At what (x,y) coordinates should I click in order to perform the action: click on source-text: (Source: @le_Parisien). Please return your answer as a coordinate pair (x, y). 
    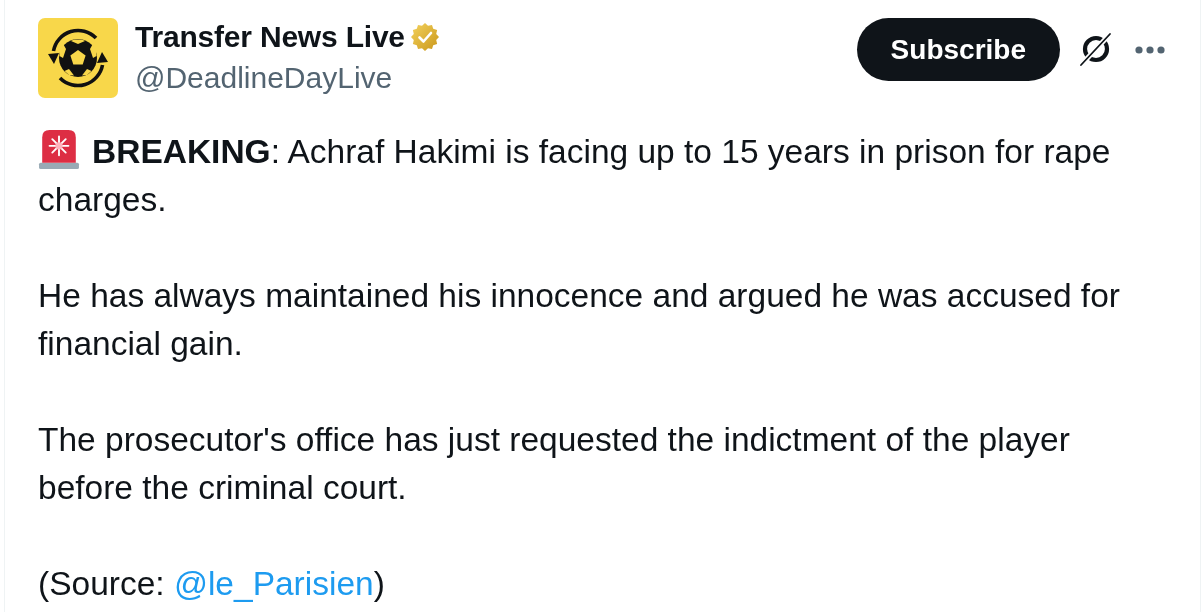
    Looking at the image, I should click on (212, 584).